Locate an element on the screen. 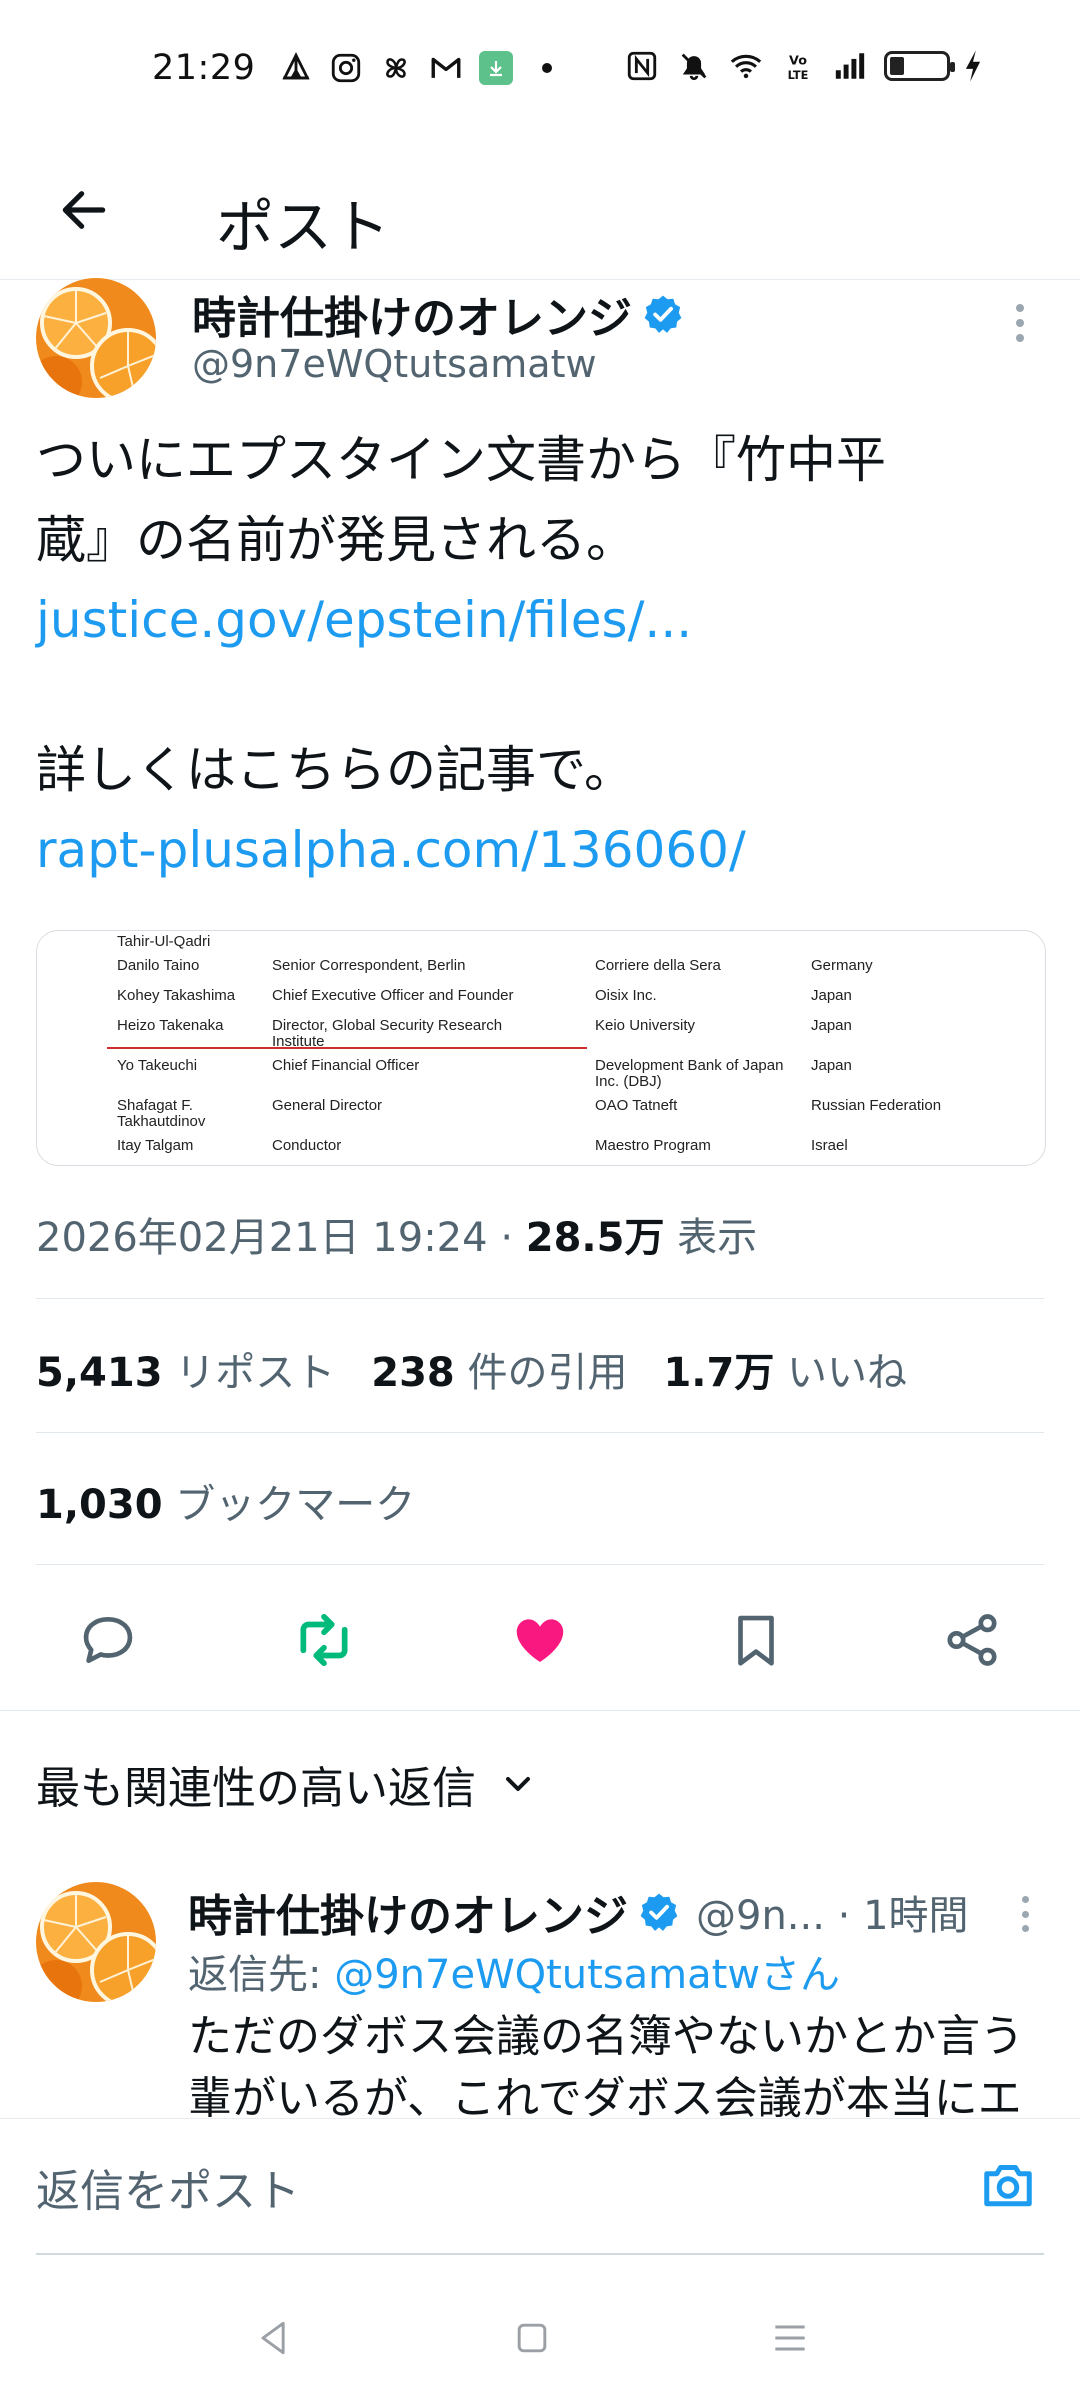 The width and height of the screenshot is (1080, 2400). reply-to-line: 返信先: @9n7eWQtutsamatwさん is located at coordinates (514, 1971).